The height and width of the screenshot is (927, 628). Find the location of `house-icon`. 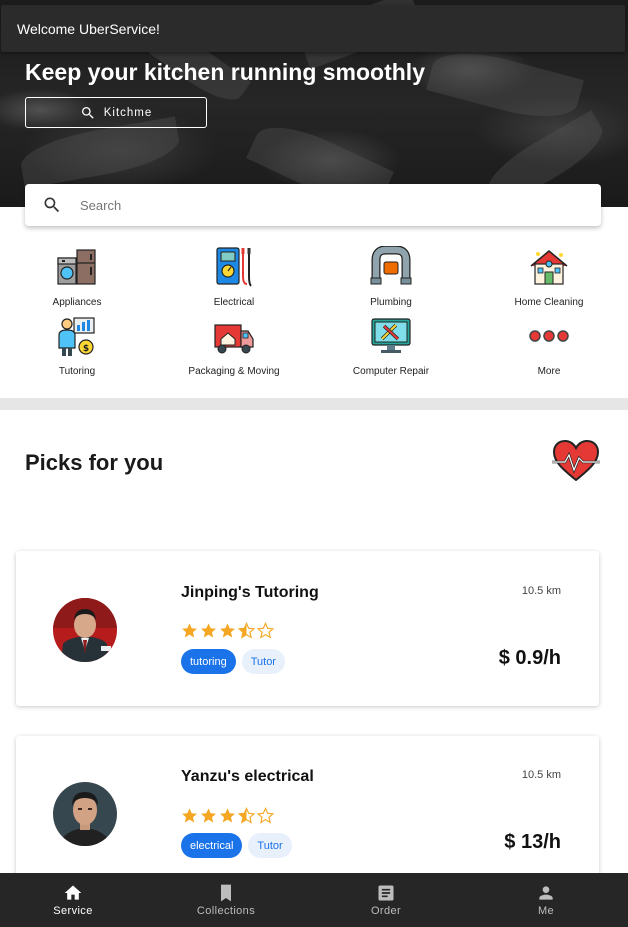

house-icon is located at coordinates (549, 267).